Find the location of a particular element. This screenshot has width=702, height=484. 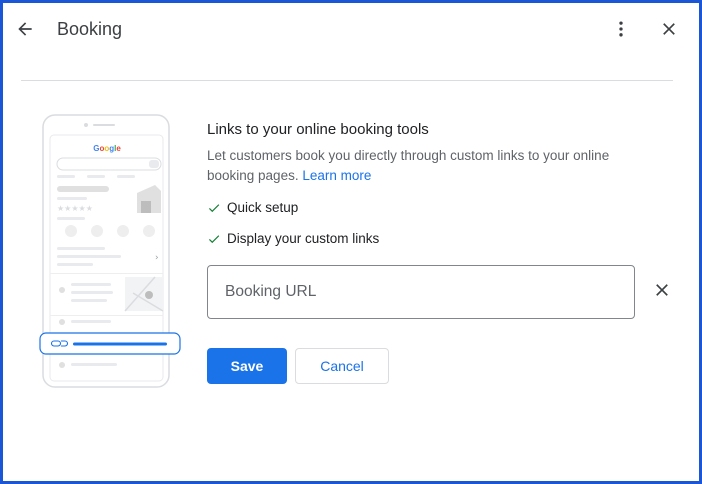

dialog-header: Booking is located at coordinates (351, 31).